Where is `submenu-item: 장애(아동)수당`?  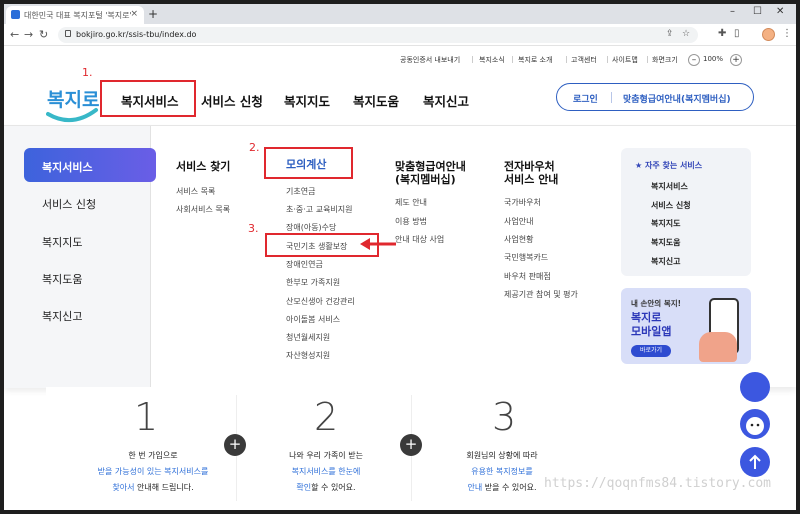
submenu-item: 장애(아동)수당 is located at coordinates (311, 227).